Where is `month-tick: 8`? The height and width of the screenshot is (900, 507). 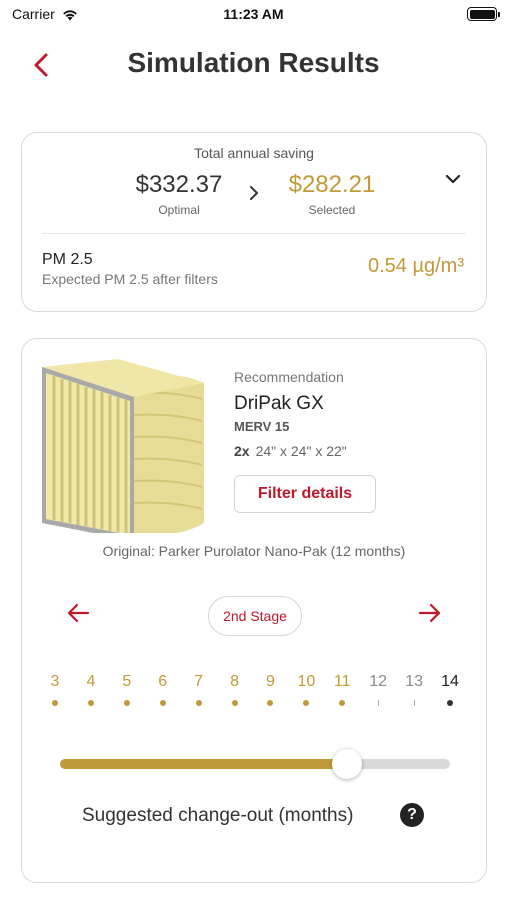
month-tick: 8 is located at coordinates (235, 689).